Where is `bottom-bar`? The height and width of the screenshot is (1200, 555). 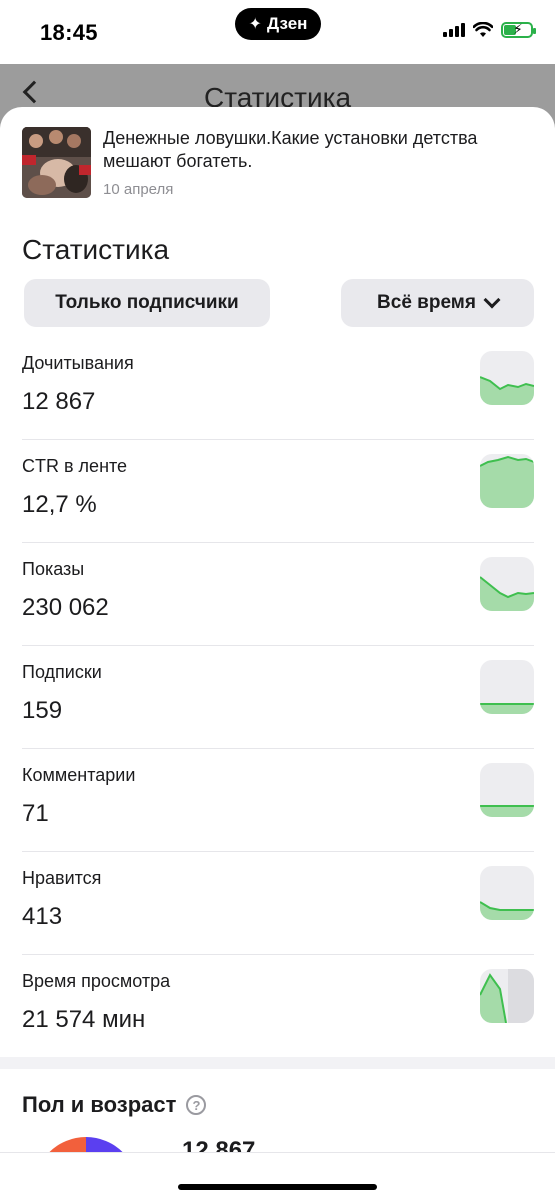 bottom-bar is located at coordinates (277, 1176).